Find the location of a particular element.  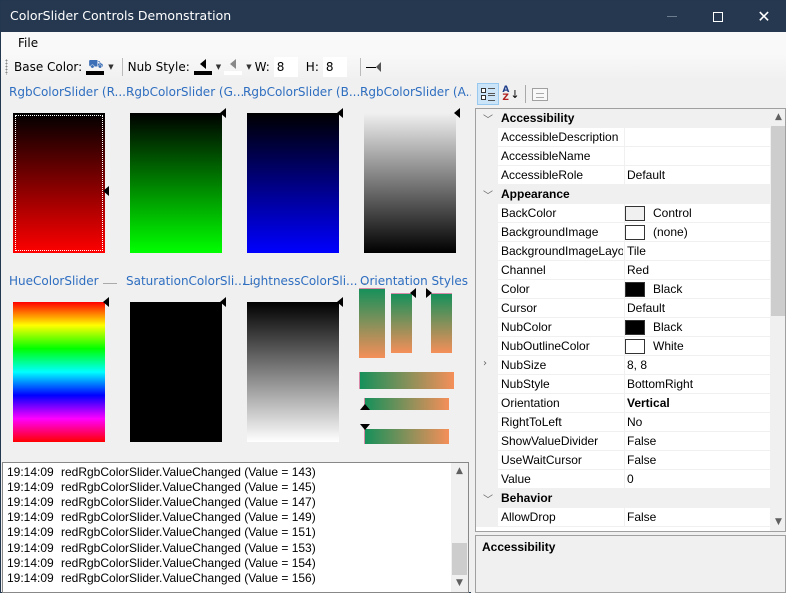

vertical-slider-nub-left is located at coordinates (441, 323).